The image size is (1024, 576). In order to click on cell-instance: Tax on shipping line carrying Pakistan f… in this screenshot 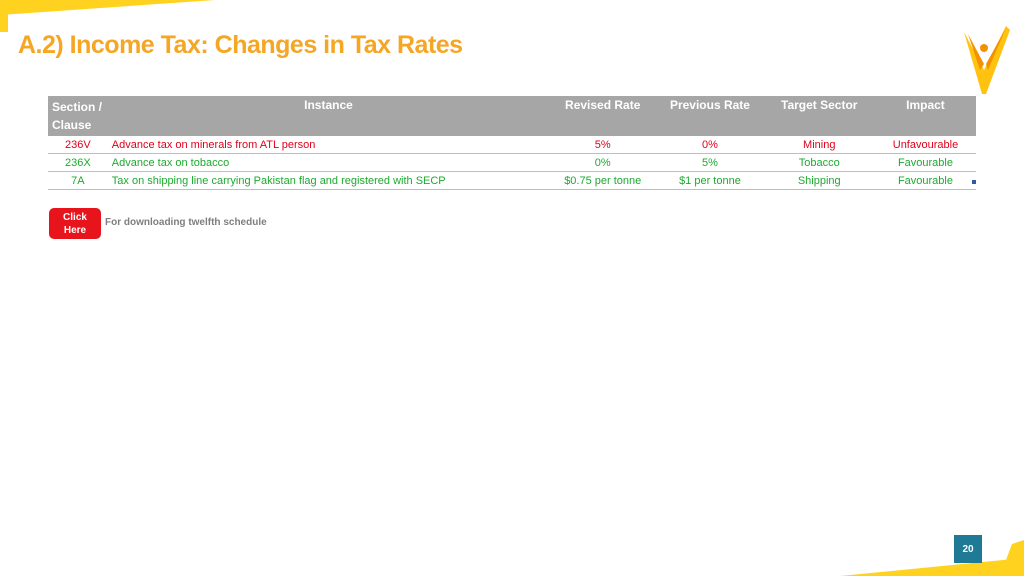, I will do `click(328, 180)`.